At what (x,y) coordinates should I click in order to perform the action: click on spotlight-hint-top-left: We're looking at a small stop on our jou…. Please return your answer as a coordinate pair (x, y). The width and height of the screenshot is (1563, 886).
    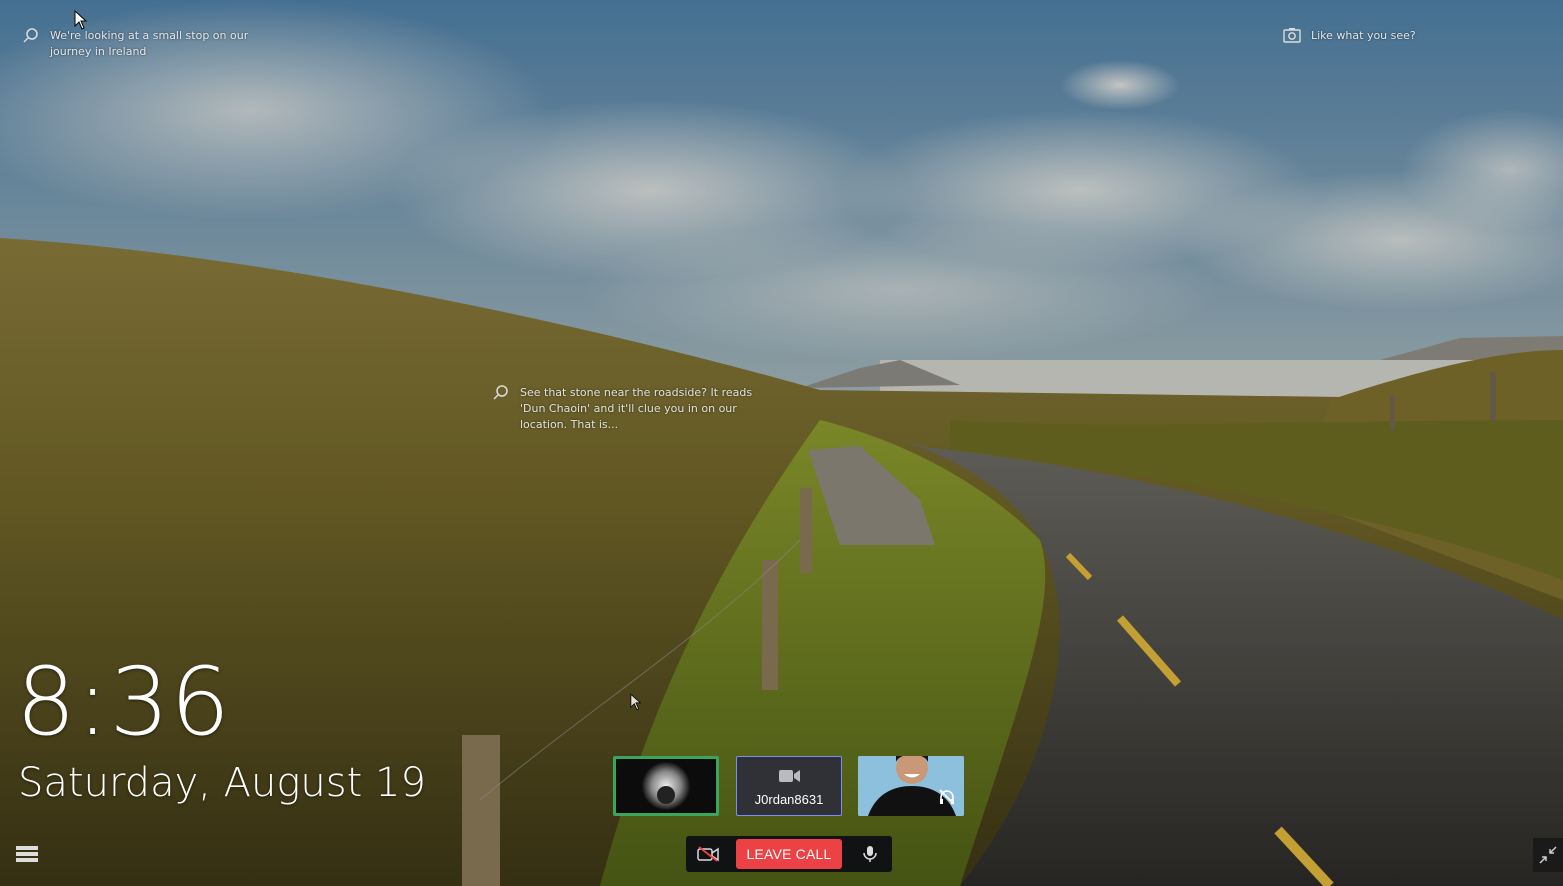
    Looking at the image, I should click on (147, 44).